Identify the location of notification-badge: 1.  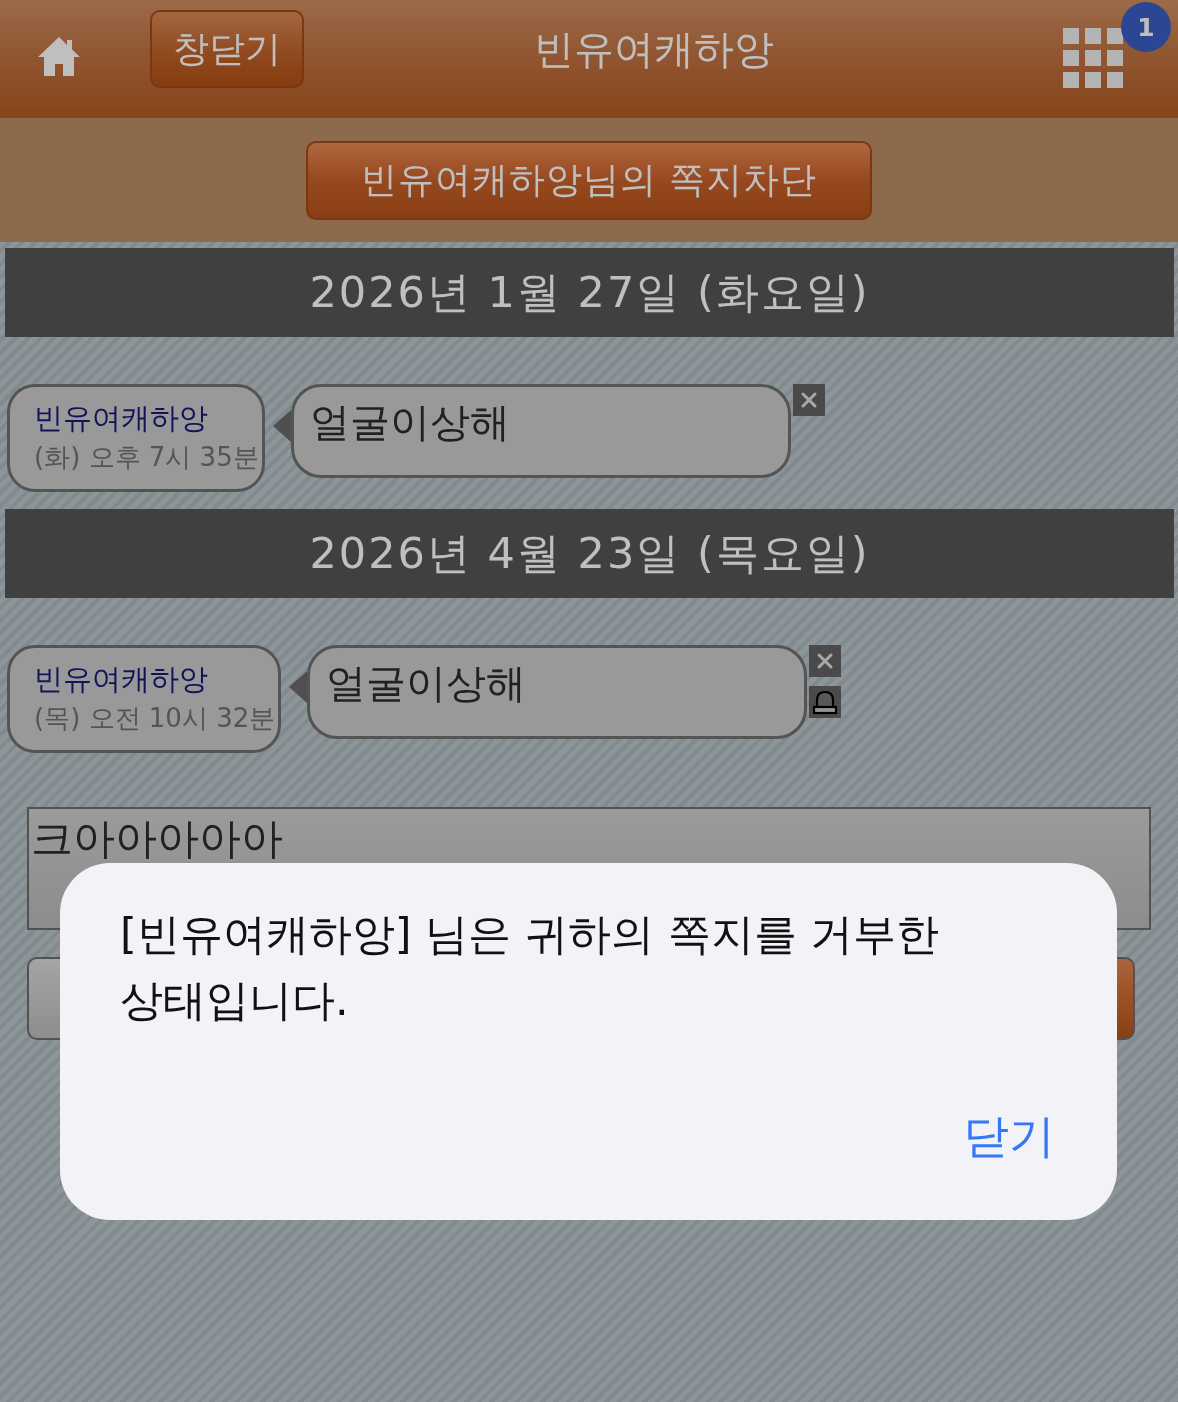
(1146, 27).